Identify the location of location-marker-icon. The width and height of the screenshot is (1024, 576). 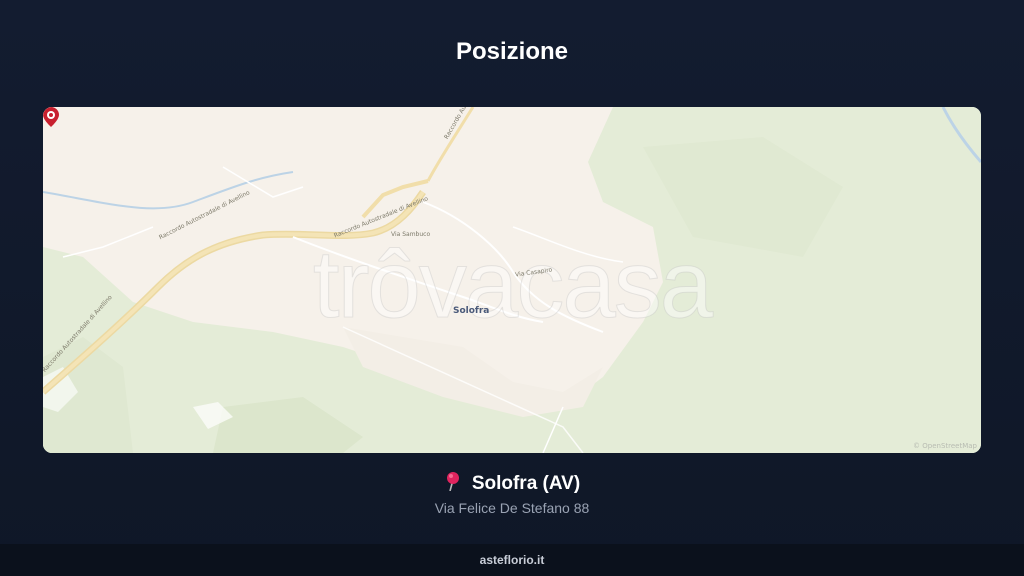
(51, 117).